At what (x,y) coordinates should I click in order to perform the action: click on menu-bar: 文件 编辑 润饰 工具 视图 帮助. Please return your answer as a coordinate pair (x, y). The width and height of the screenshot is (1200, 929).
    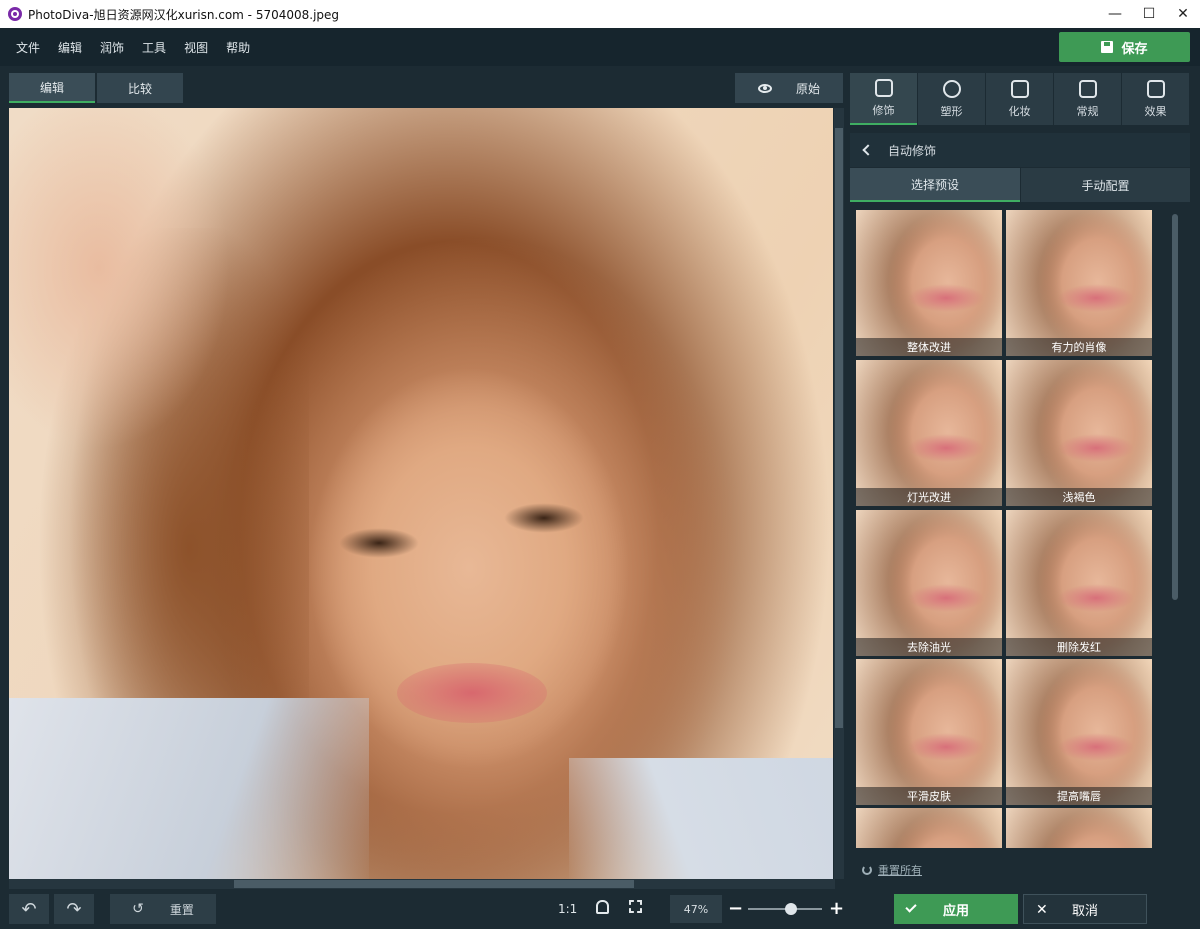
    Looking at the image, I should click on (600, 47).